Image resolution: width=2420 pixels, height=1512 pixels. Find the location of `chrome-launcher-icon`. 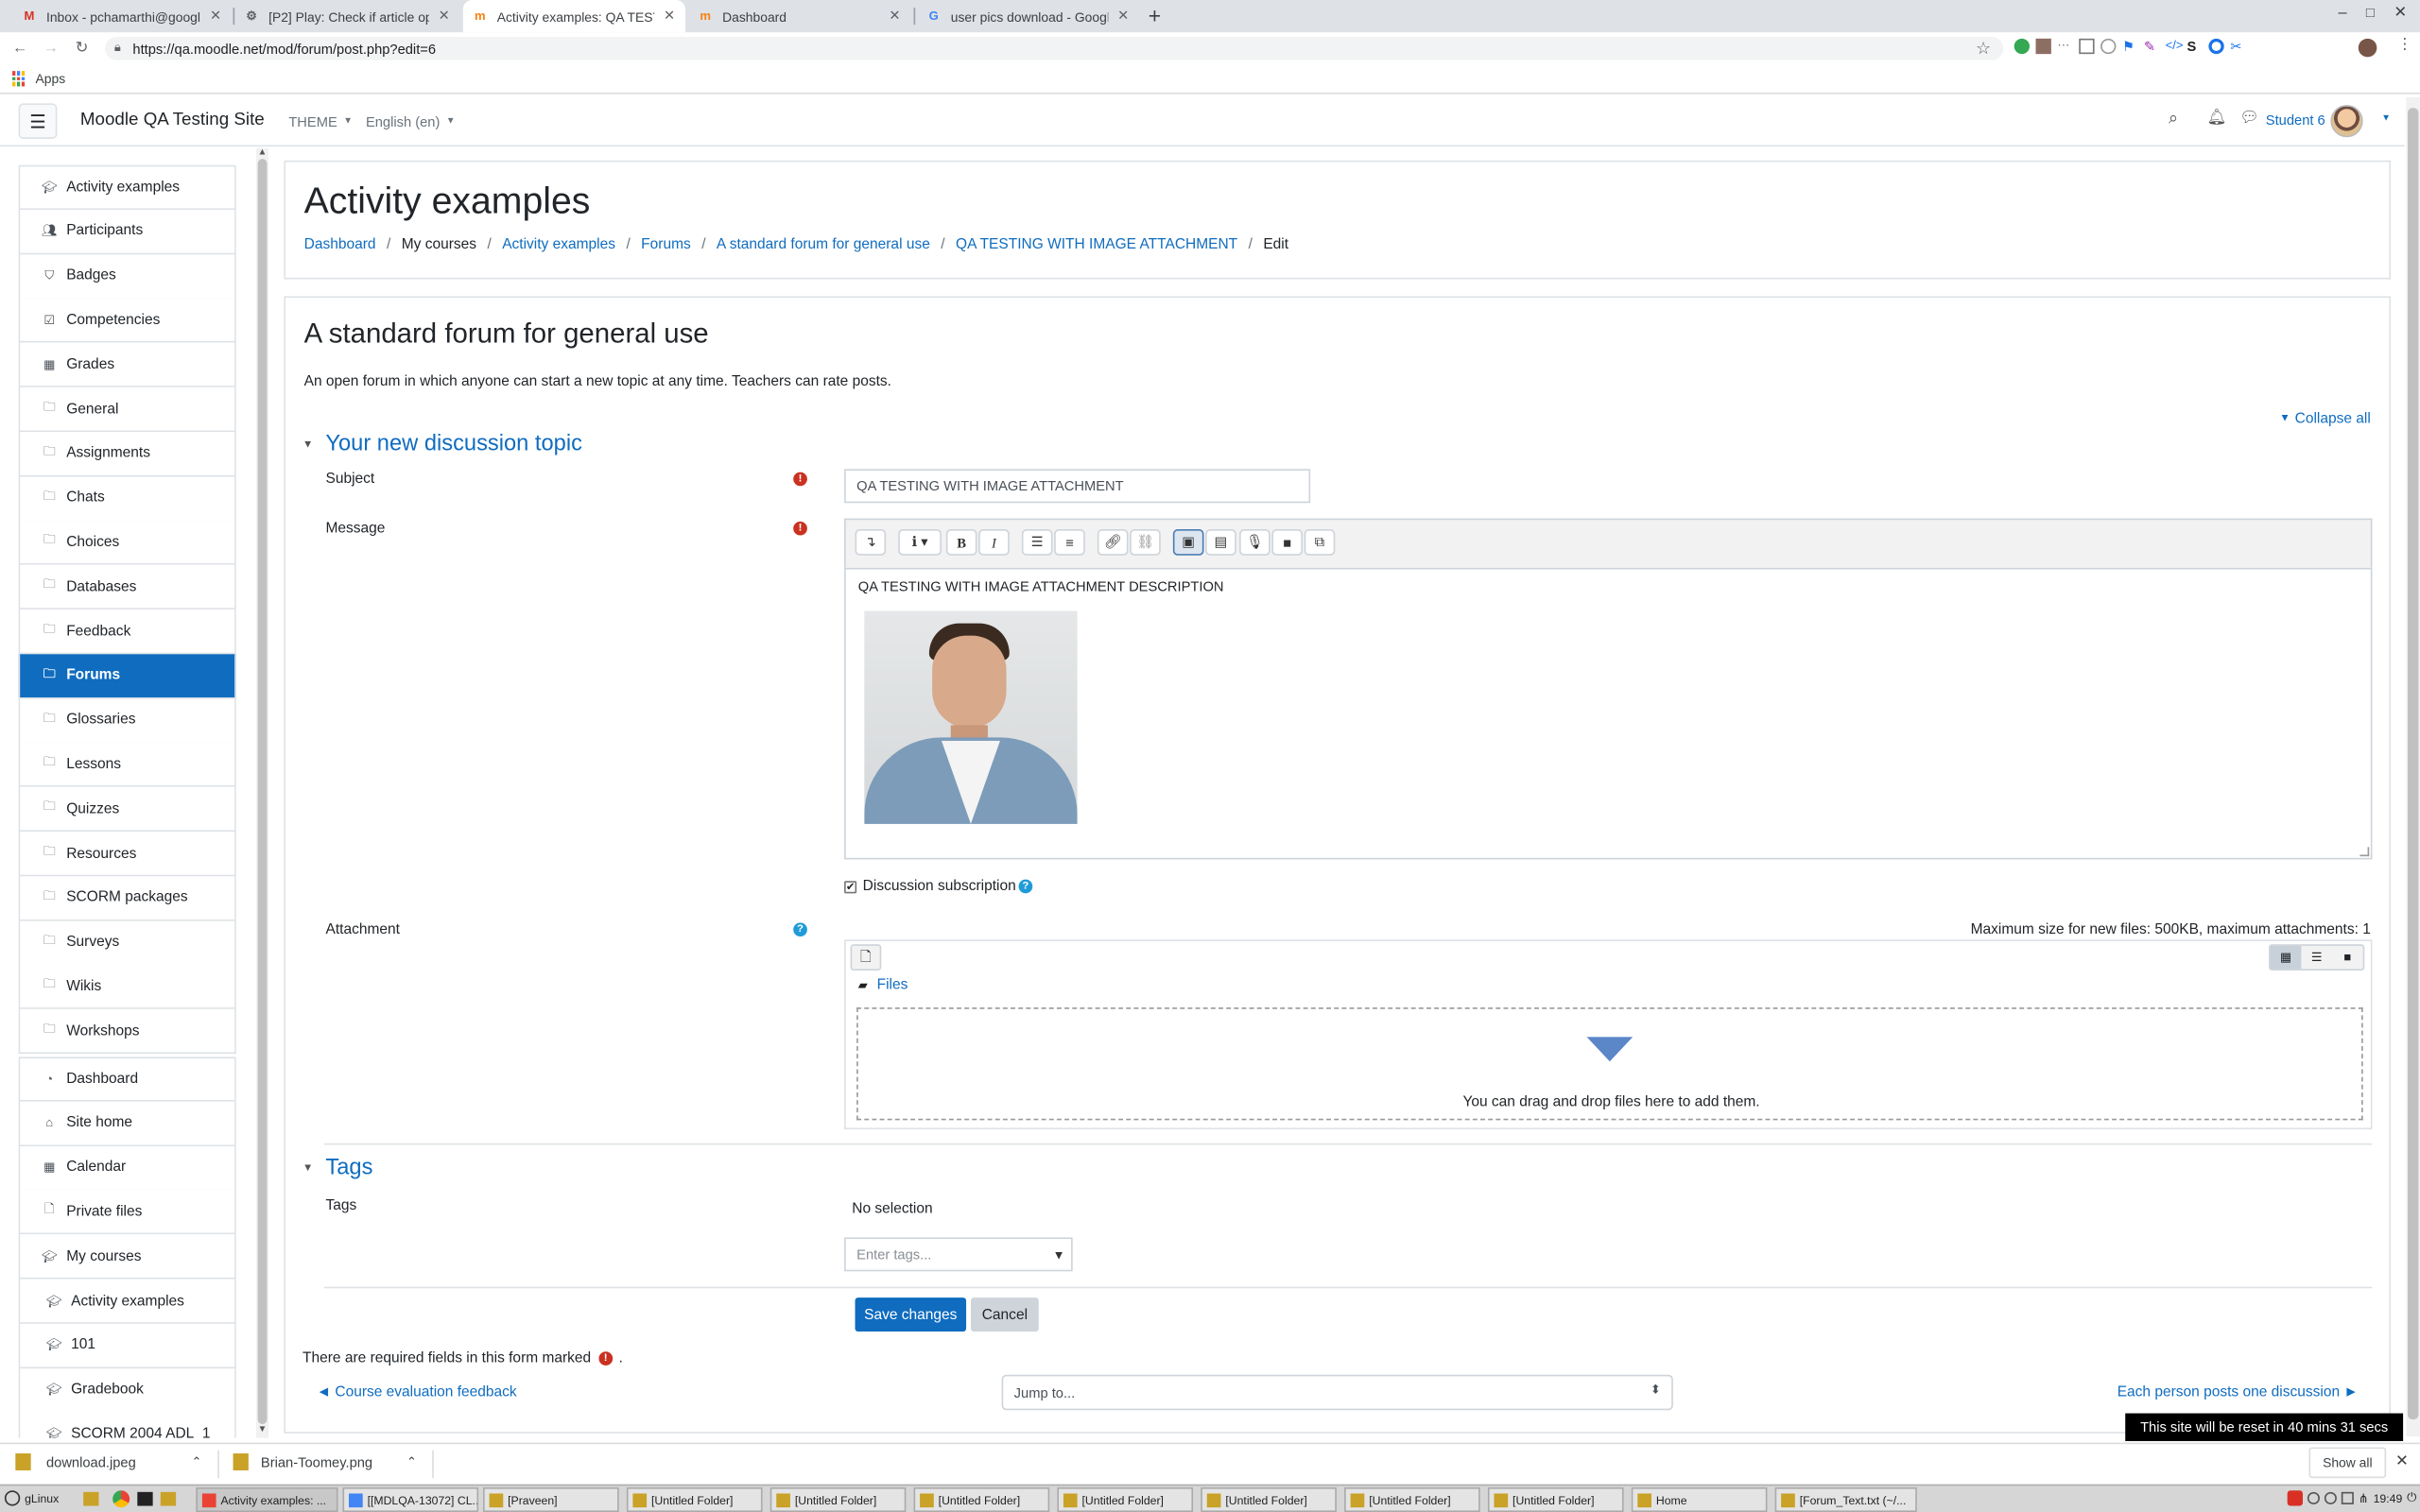

chrome-launcher-icon is located at coordinates (121, 1499).